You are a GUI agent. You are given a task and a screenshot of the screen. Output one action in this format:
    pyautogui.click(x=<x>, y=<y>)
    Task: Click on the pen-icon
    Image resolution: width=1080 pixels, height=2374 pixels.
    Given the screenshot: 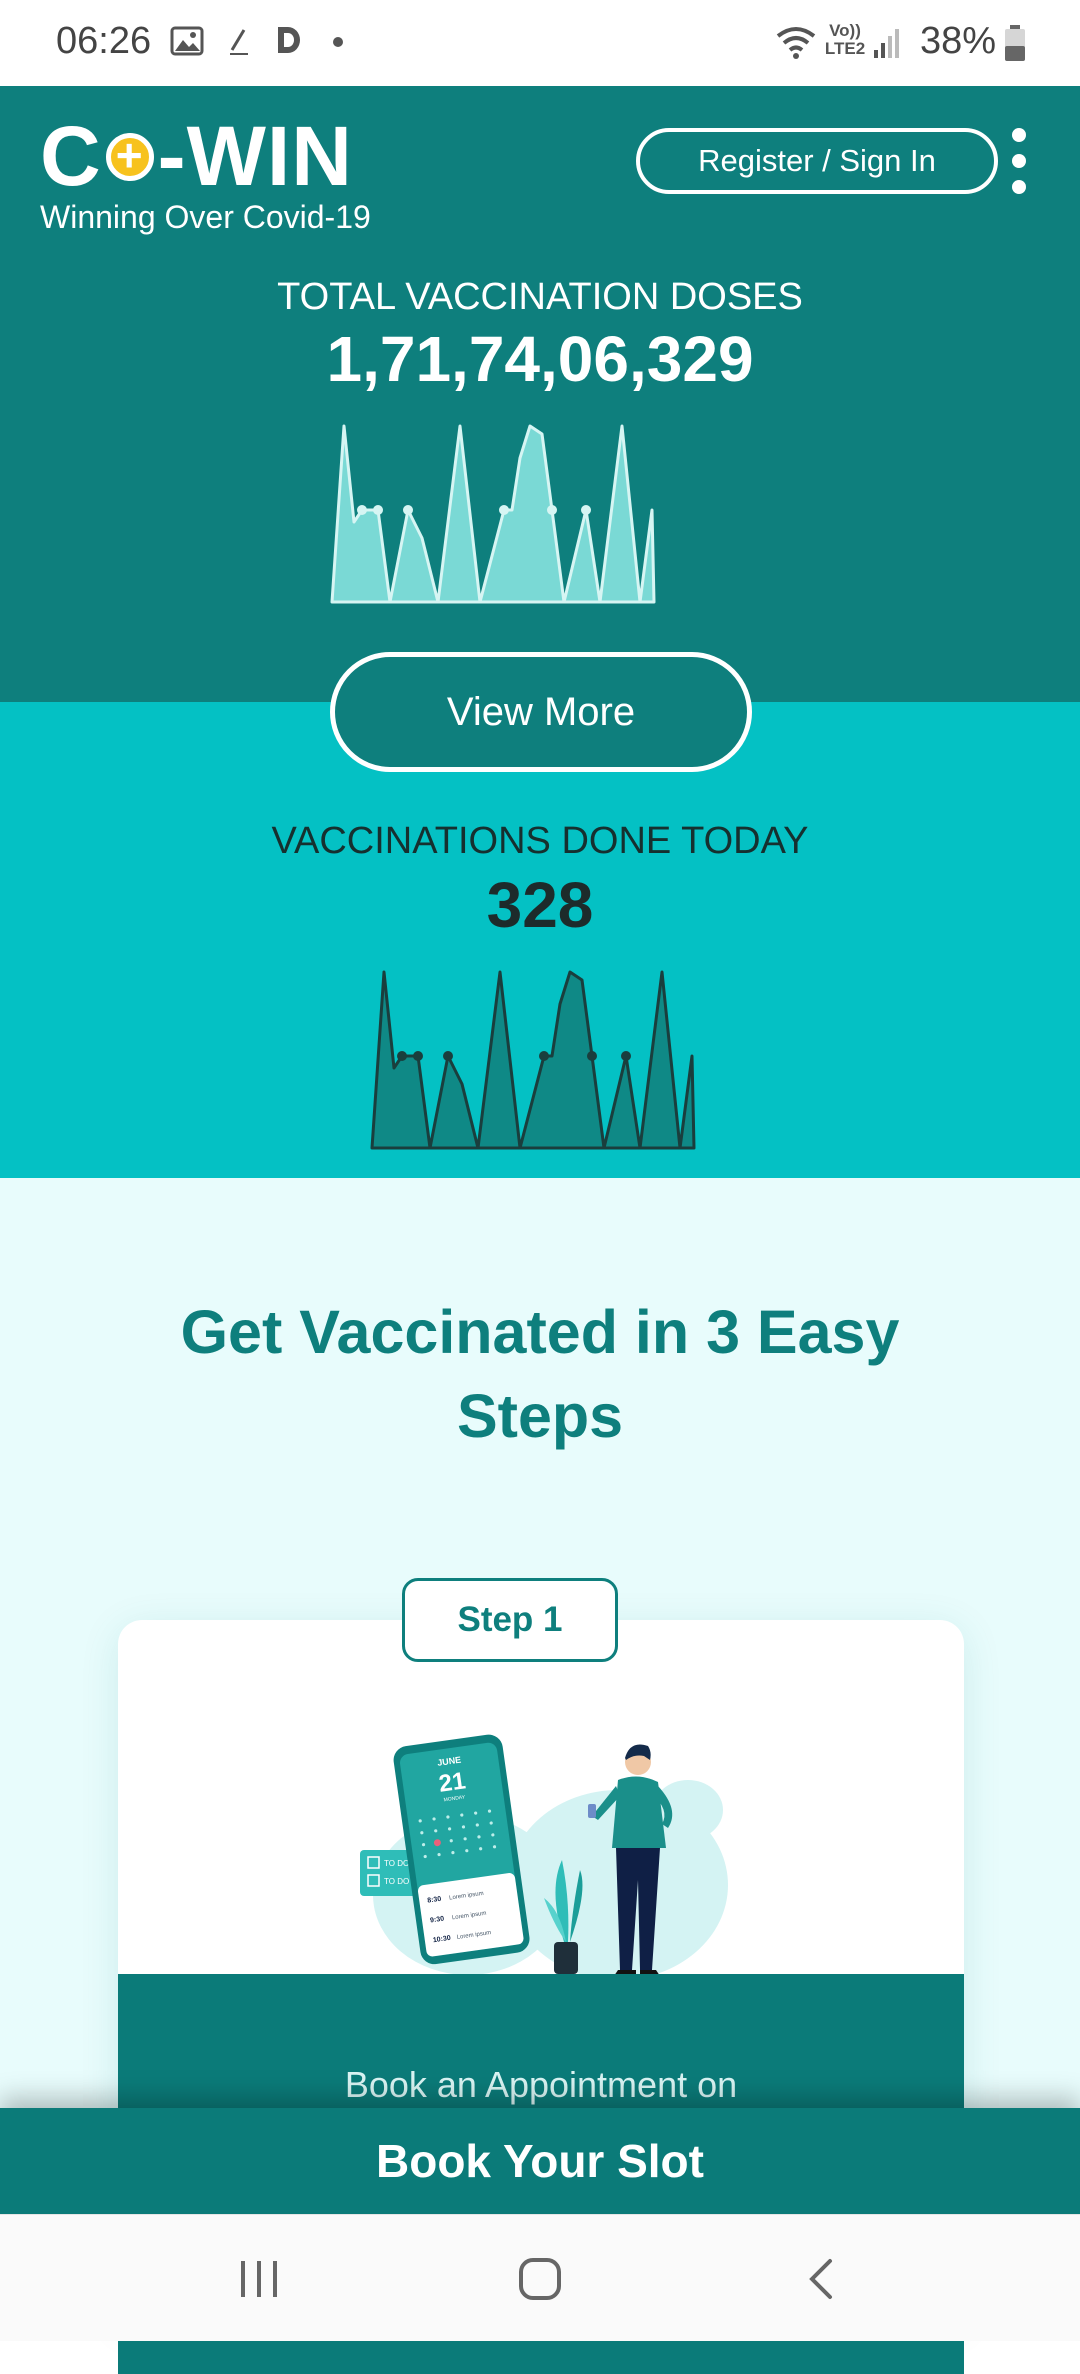 What is the action you would take?
    pyautogui.click(x=239, y=42)
    